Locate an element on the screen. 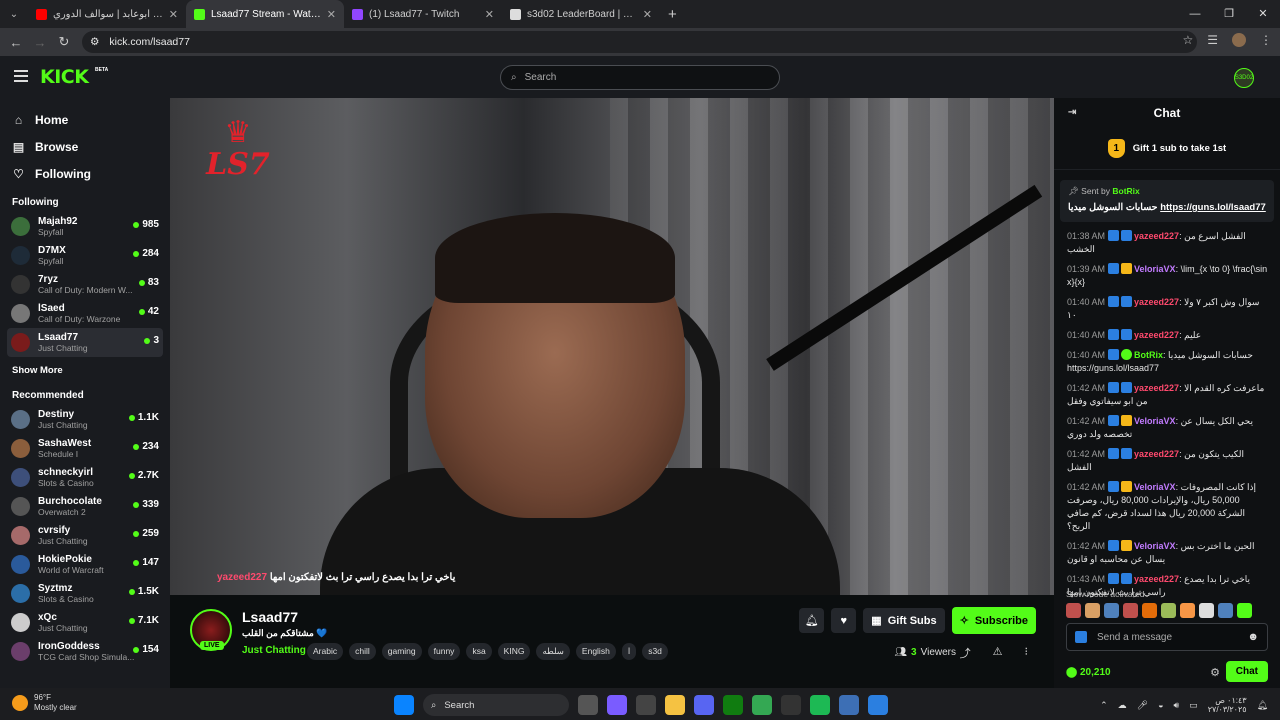 The image size is (1280, 720). tab-search-icon: ⌄ is located at coordinates (14, 14).